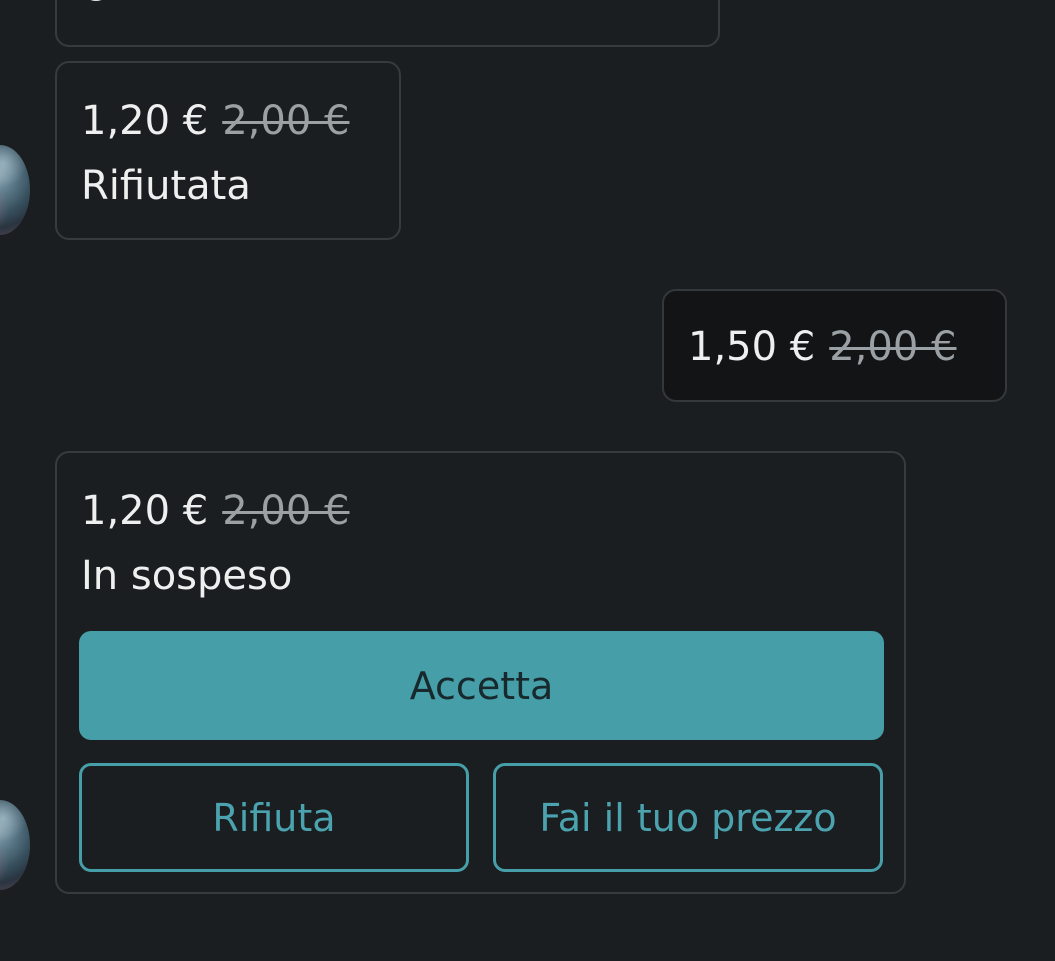  Describe the element at coordinates (166, 186) in the screenshot. I see `offer-status: Rifiutata` at that location.